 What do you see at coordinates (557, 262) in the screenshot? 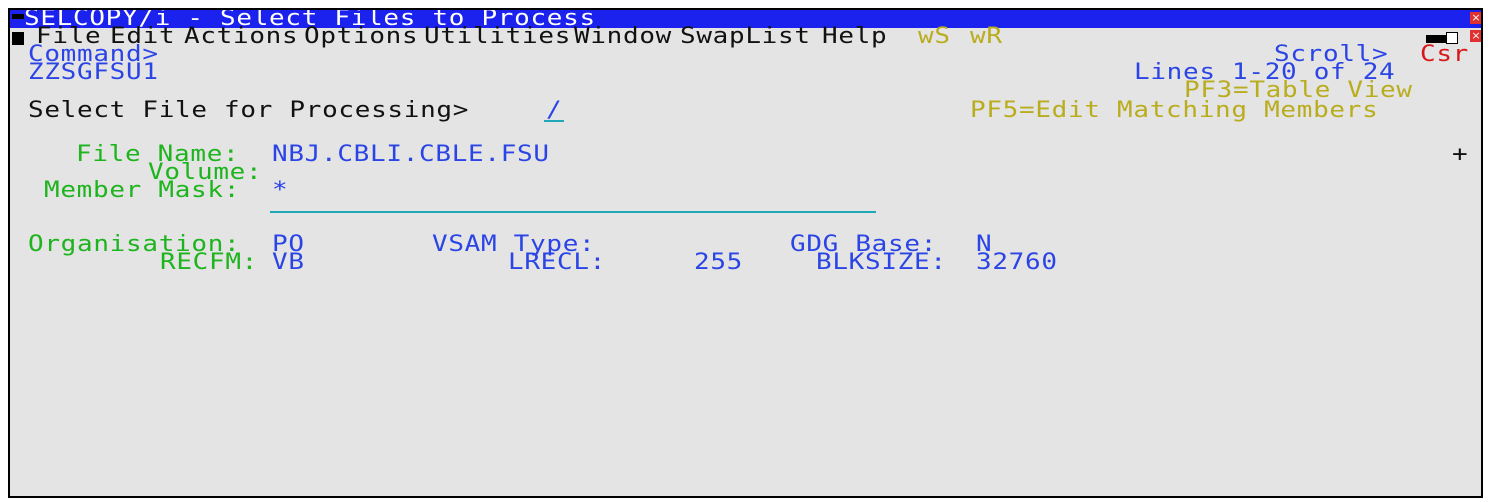
I see `lrecl-label: LRECL:` at bounding box center [557, 262].